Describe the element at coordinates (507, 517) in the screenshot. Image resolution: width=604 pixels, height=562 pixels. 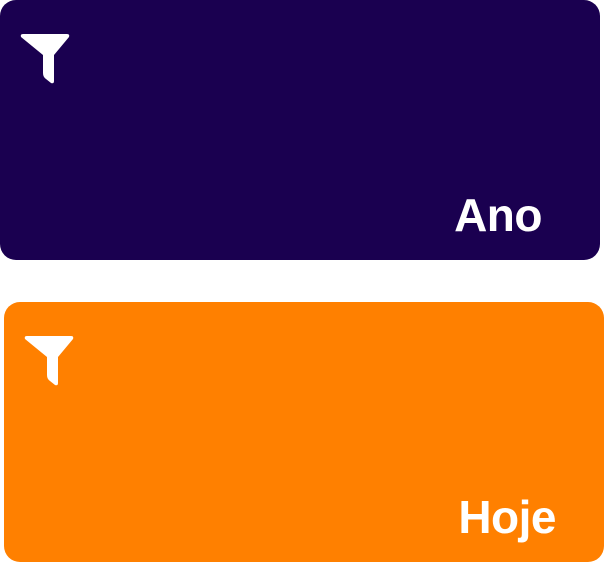
I see `card-label-hoje: Hoje` at that location.